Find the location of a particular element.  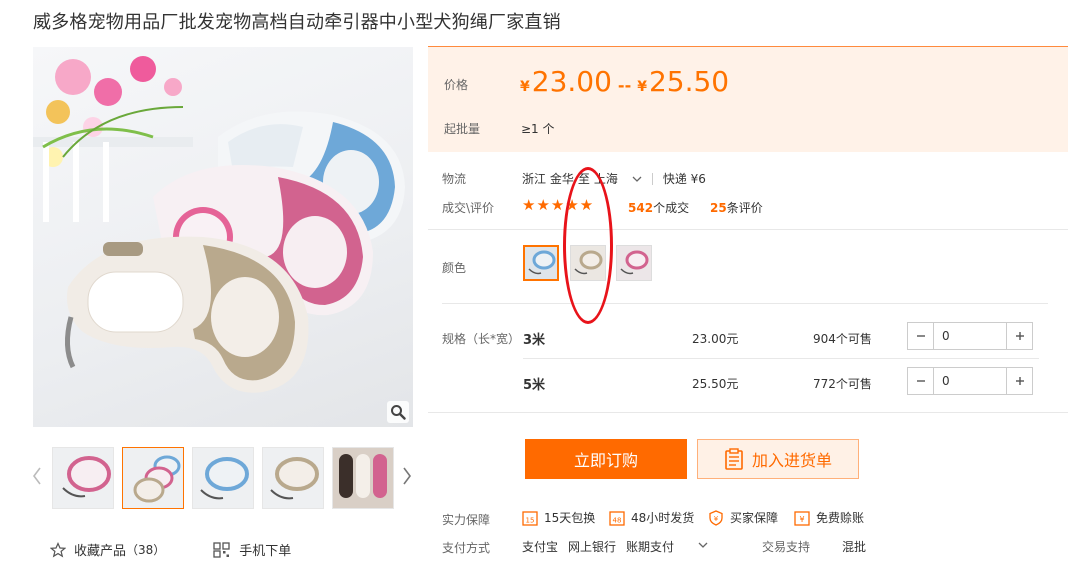

chevron-left-icon is located at coordinates (37, 476).